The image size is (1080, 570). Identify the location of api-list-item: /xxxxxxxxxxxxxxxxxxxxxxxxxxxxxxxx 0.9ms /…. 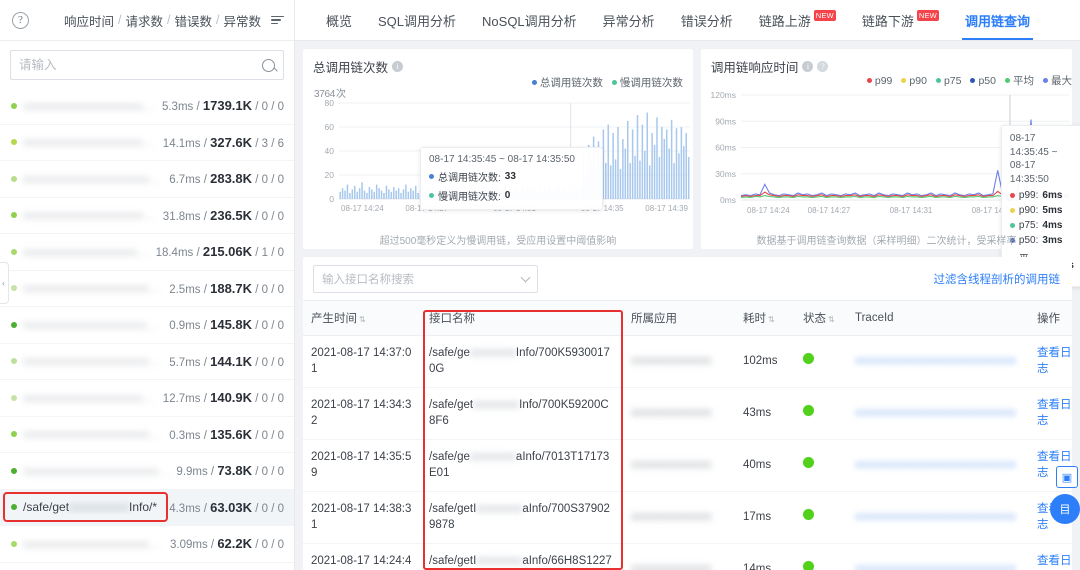
(147, 325).